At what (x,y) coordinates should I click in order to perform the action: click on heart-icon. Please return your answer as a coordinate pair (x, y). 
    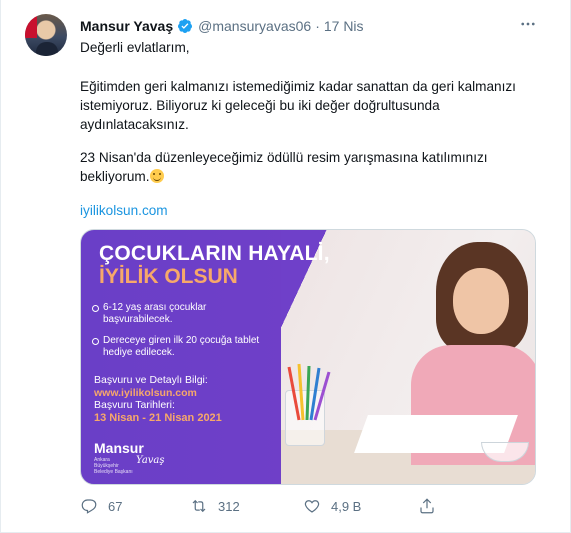
    Looking at the image, I should click on (312, 506).